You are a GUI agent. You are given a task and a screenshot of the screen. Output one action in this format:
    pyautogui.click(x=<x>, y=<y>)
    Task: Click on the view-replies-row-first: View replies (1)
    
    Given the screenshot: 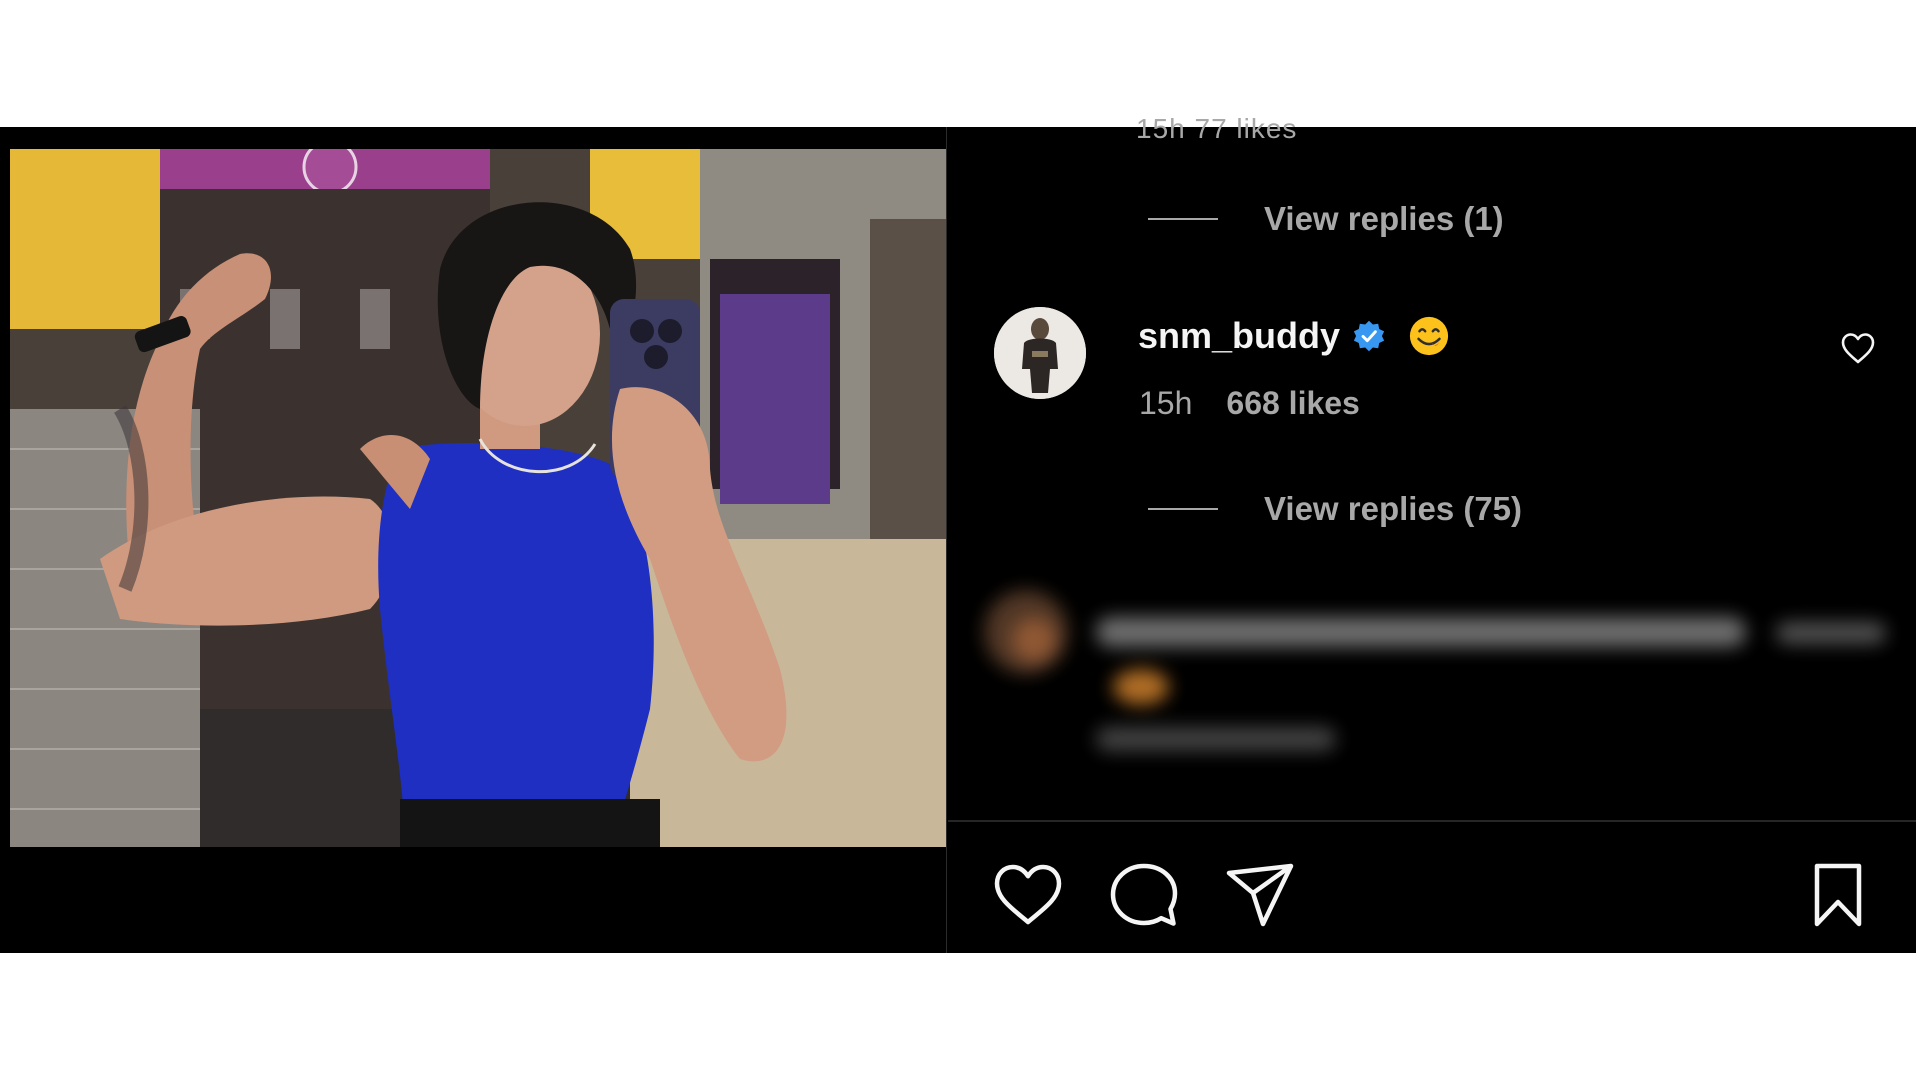 What is the action you would take?
    pyautogui.click(x=1326, y=219)
    